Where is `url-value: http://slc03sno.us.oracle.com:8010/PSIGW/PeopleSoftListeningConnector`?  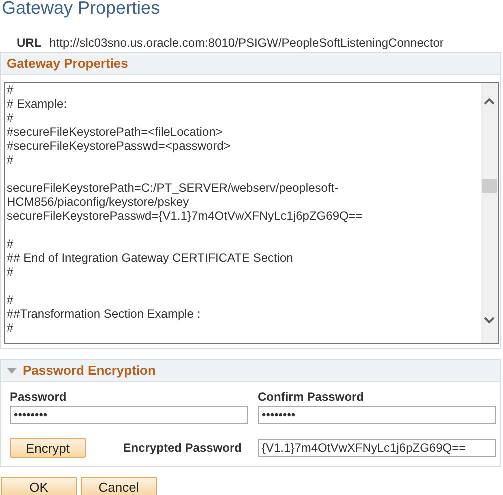
url-value: http://slc03sno.us.oracle.com:8010/PSIGW/PeopleSoftListeningConnector is located at coordinates (247, 43).